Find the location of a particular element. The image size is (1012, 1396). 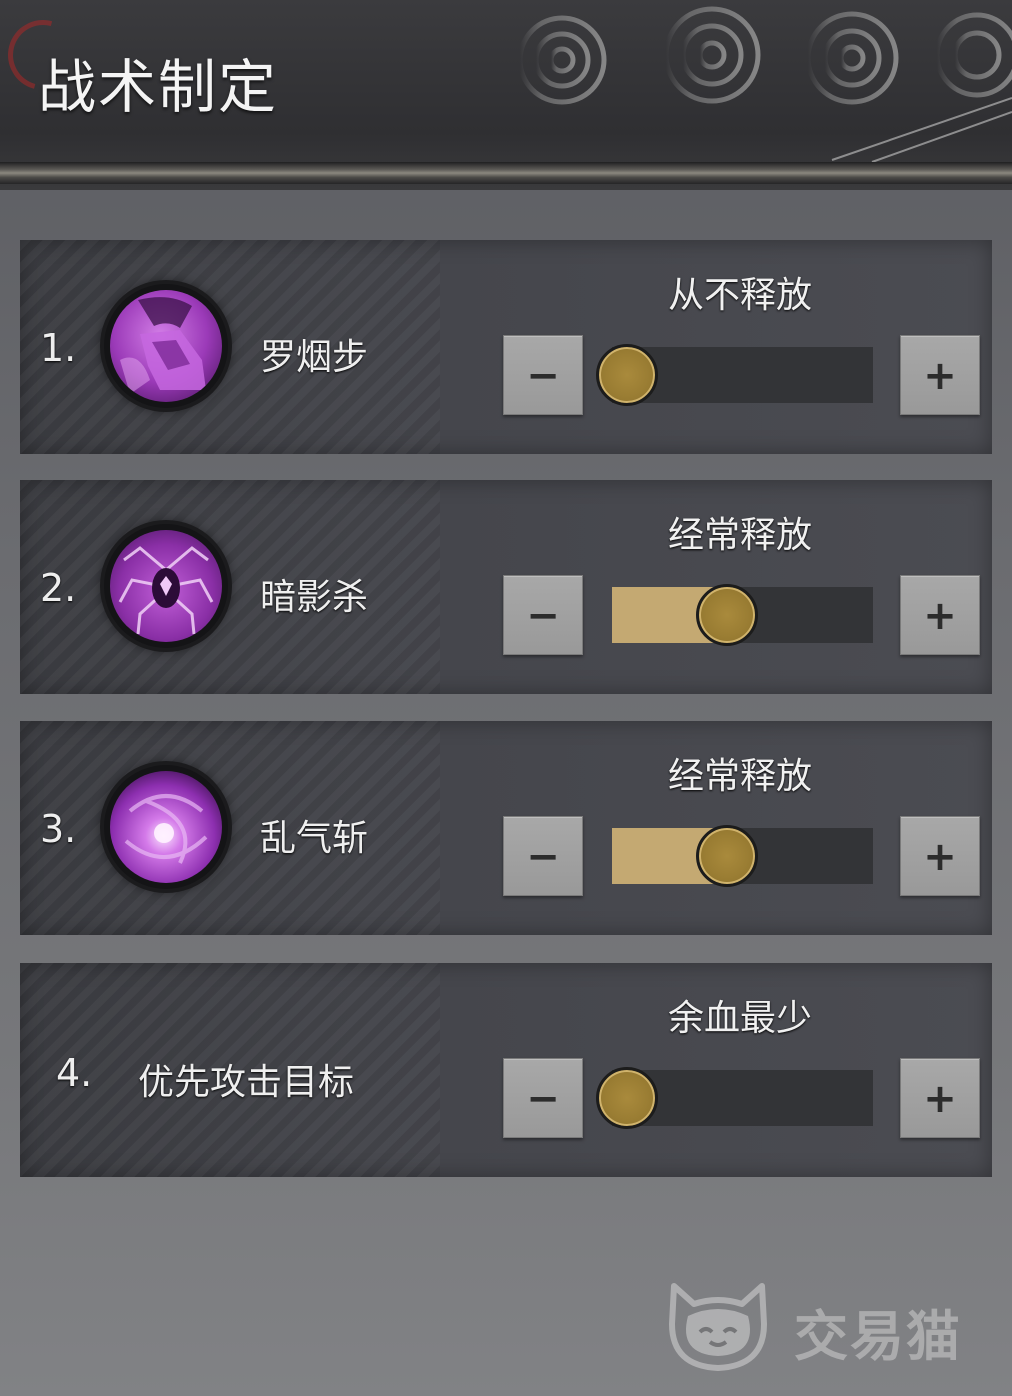

tactic-row-3: 3. 乱气斩 经常释放 − + is located at coordinates (506, 828).